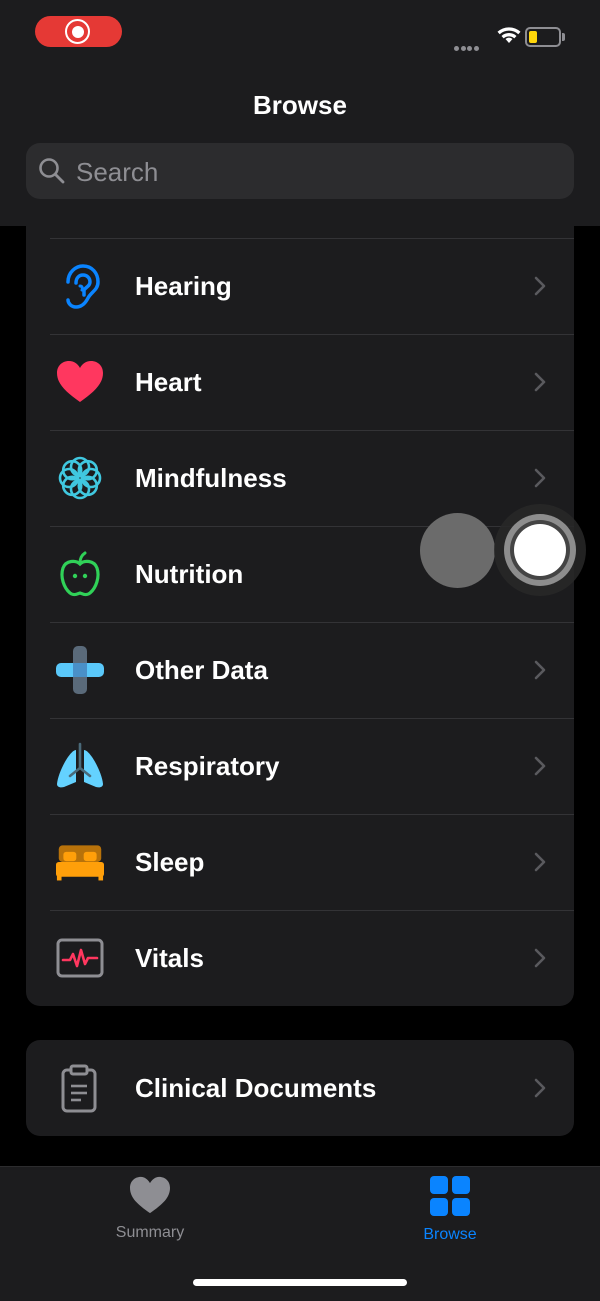 This screenshot has width=600, height=1301. What do you see at coordinates (300, 958) in the screenshot?
I see `category-row-vitals: Vitals` at bounding box center [300, 958].